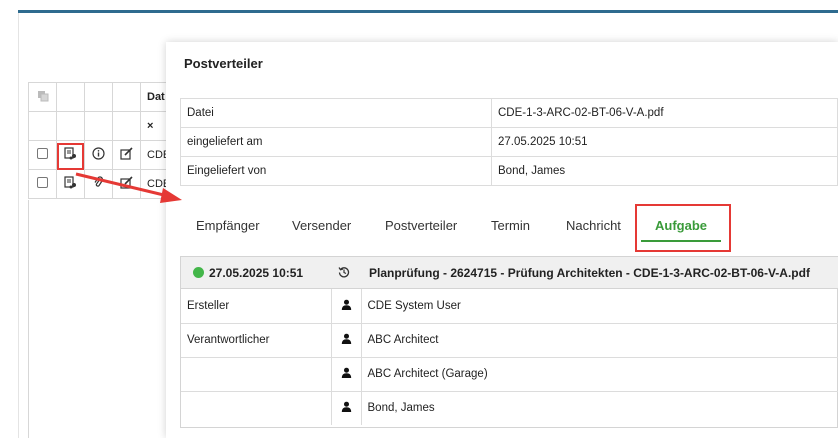 The image size is (838, 438). I want to click on participant-name: ABC Architect, so click(599, 340).